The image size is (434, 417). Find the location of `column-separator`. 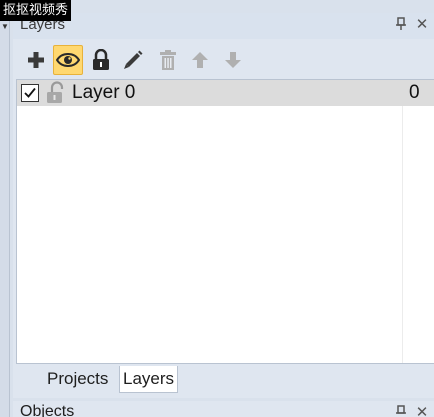

column-separator is located at coordinates (402, 221).